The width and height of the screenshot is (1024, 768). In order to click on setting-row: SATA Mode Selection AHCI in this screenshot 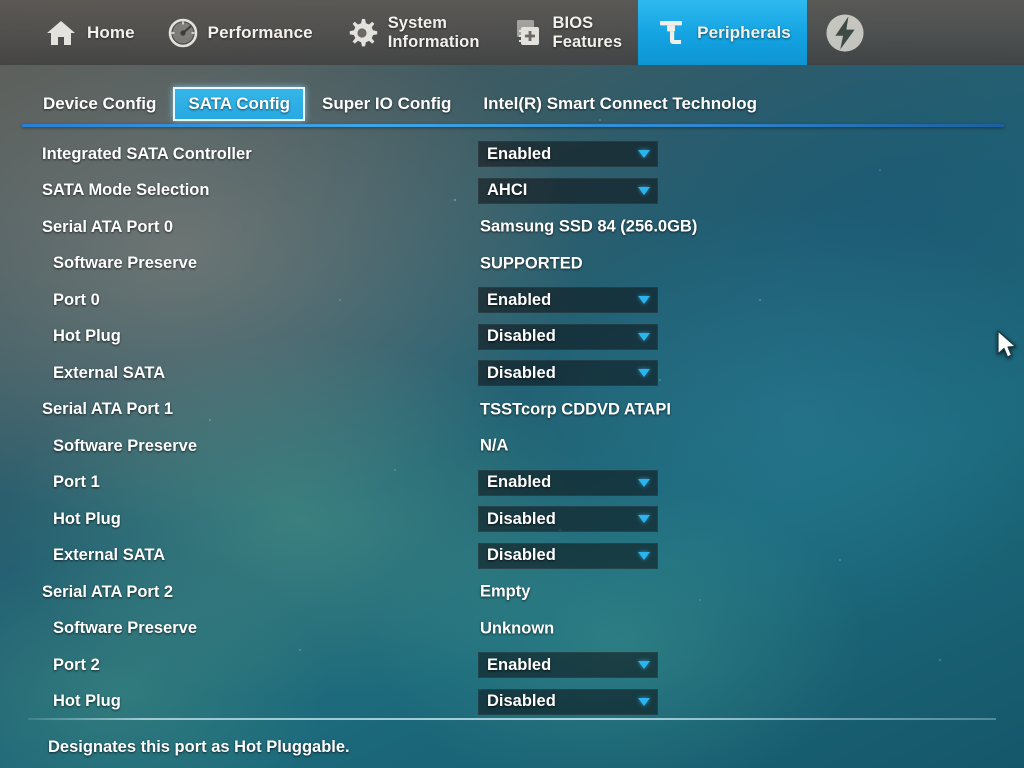, I will do `click(512, 191)`.